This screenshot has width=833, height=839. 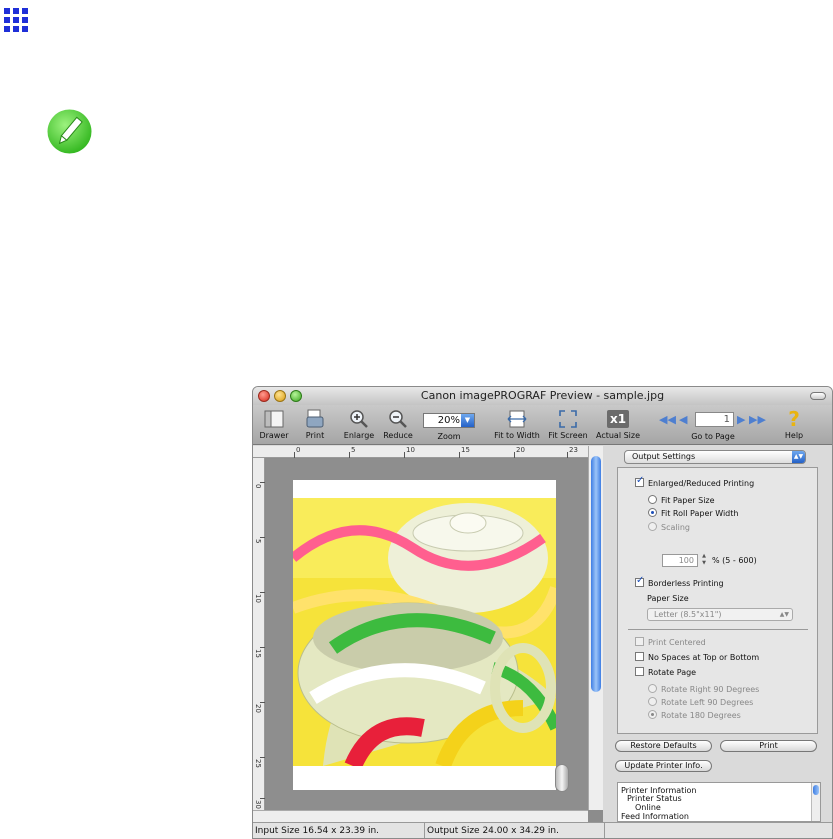 I want to click on fit-roll-paper-width-radio: Fit Roll Paper Width, so click(x=693, y=513).